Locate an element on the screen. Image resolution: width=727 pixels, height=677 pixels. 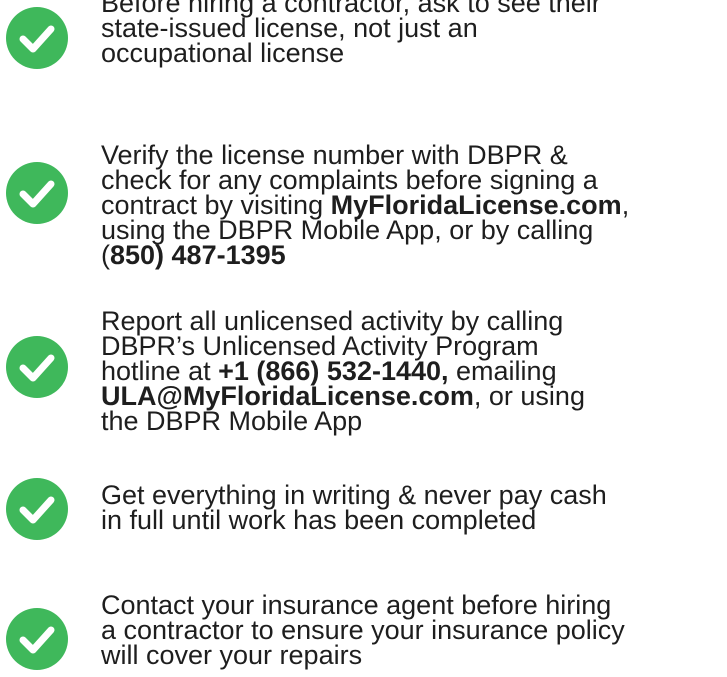
tip-text-segment: , or using is located at coordinates (529, 396).